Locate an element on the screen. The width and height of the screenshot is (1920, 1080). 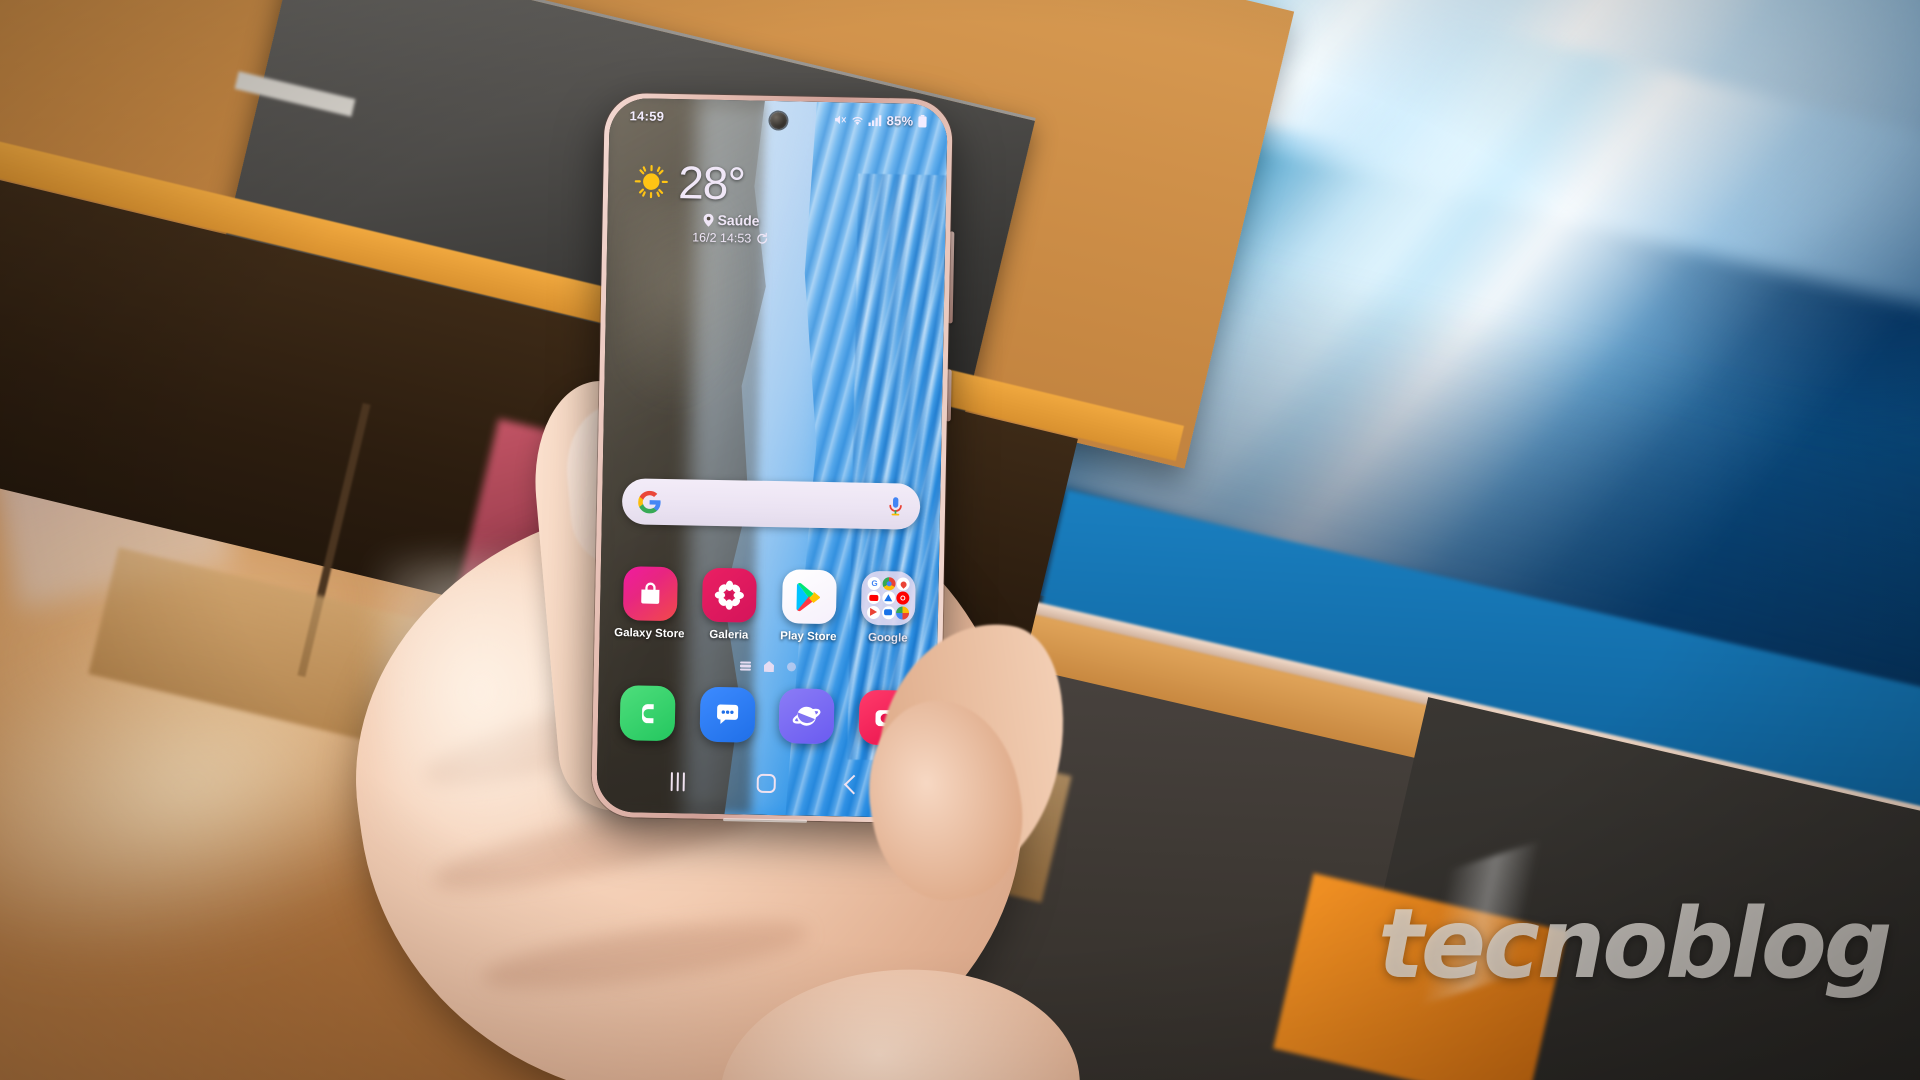
refresh-icon is located at coordinates (762, 238).